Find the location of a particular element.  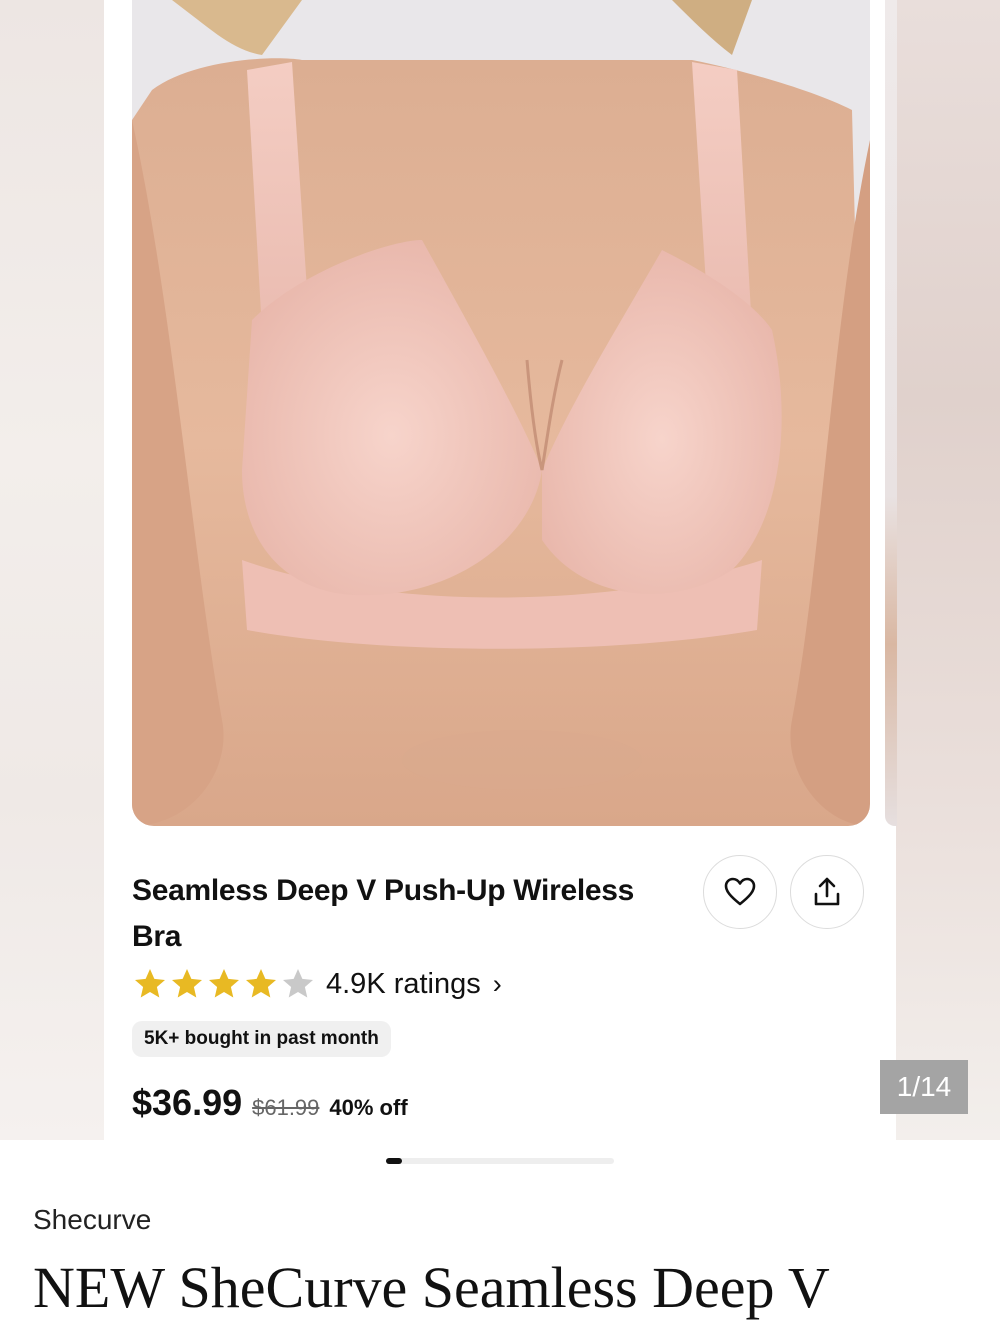

carousel-progress is located at coordinates (500, 1161).